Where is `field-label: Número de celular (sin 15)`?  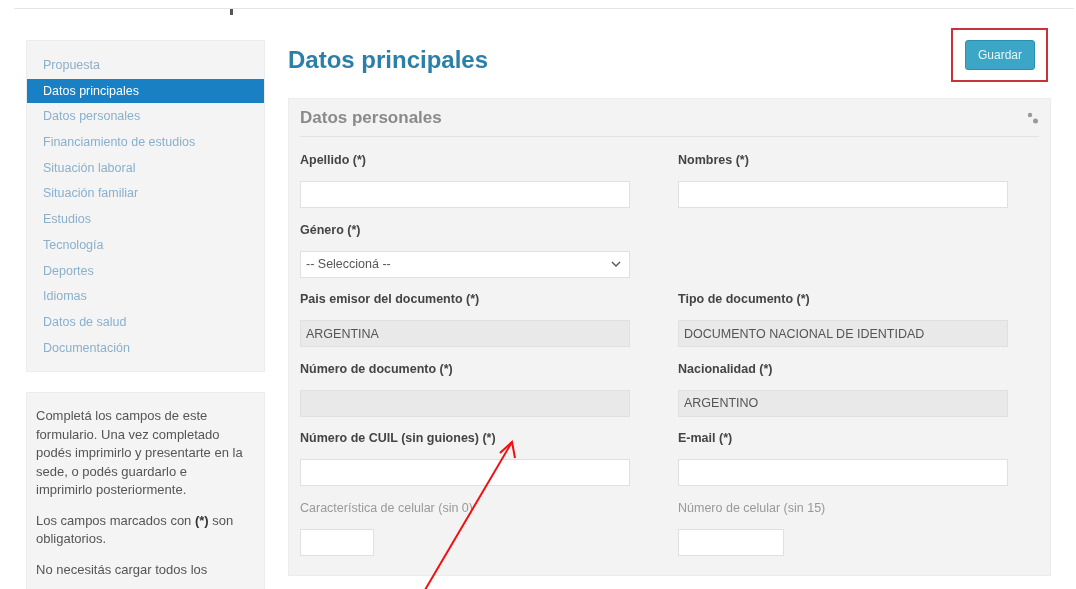 field-label: Número de celular (sin 15) is located at coordinates (752, 508).